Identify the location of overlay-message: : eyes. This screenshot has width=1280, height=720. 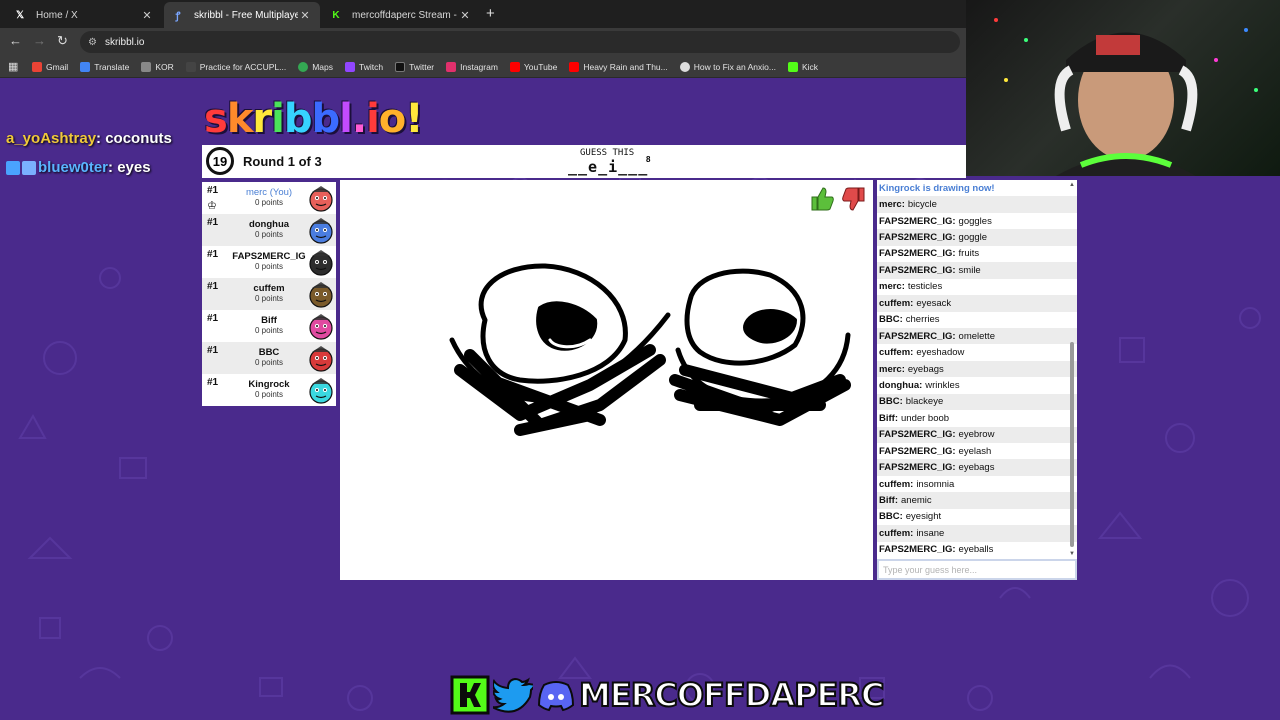
(129, 167).